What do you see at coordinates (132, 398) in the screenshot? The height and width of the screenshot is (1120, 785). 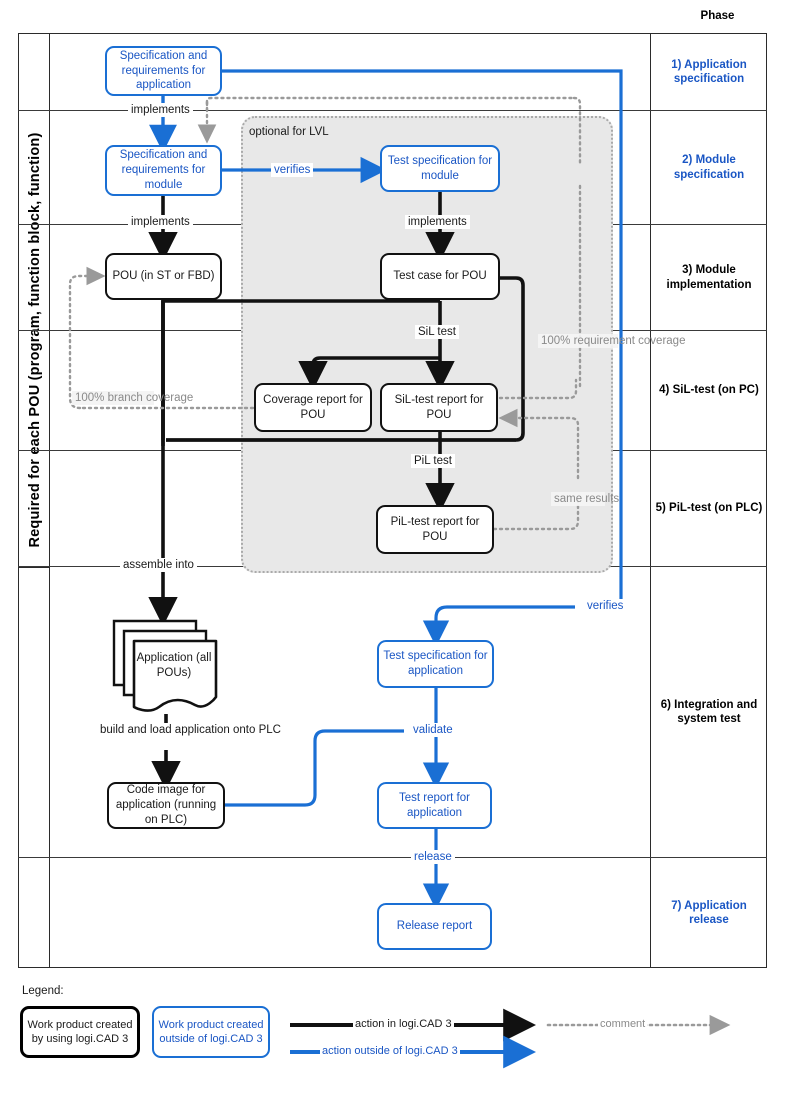 I see `comment-branch-coverage: 100% branch coverage` at bounding box center [132, 398].